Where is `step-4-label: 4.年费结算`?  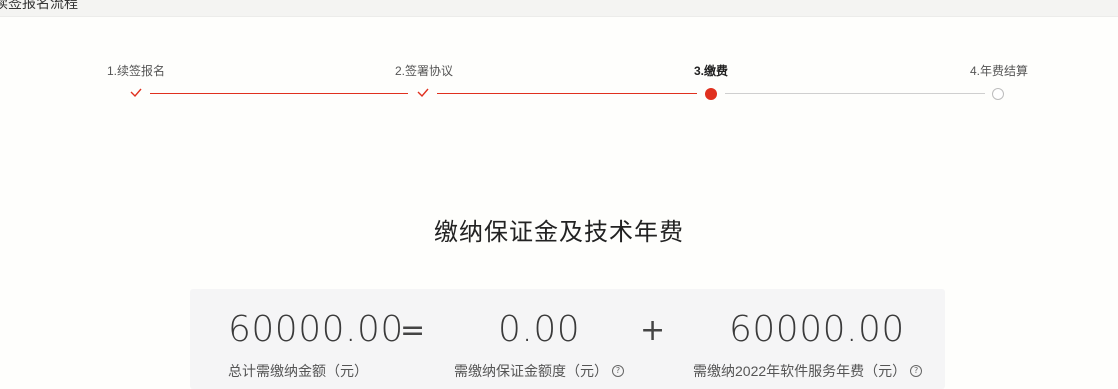 step-4-label: 4.年费结算 is located at coordinates (999, 71).